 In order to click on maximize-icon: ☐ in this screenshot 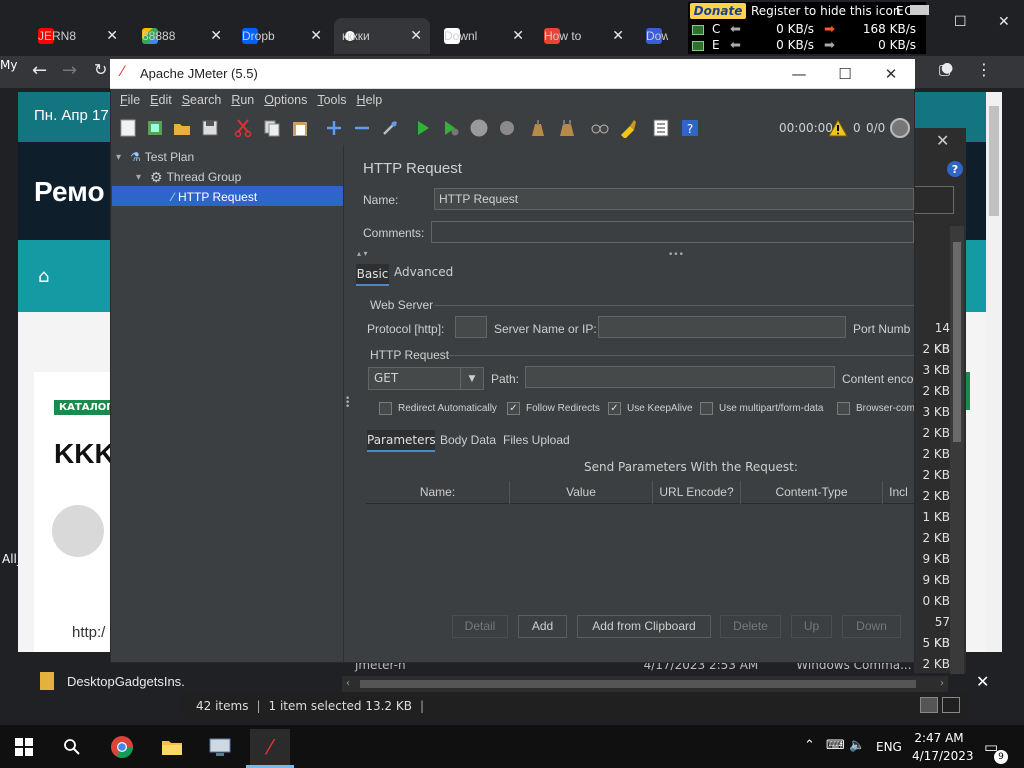, I will do `click(960, 22)`.